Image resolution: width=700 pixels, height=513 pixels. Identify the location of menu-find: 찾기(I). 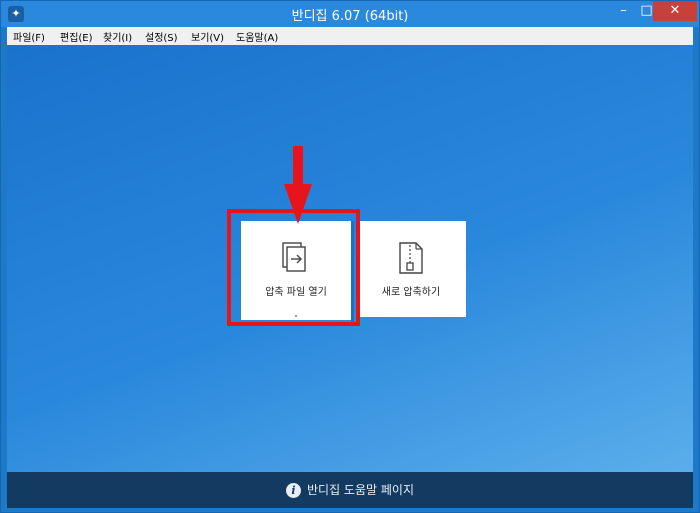
(117, 36).